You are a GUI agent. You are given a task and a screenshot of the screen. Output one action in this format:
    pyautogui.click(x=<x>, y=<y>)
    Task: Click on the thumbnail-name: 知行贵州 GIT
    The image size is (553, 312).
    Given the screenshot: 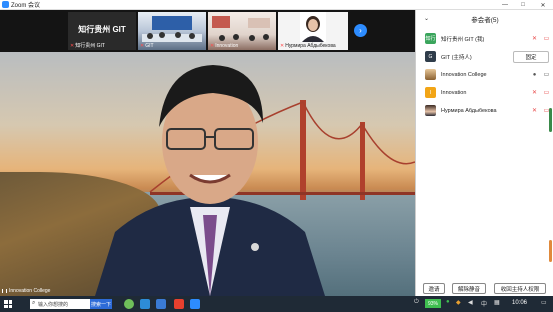 What is the action you would take?
    pyautogui.click(x=90, y=46)
    